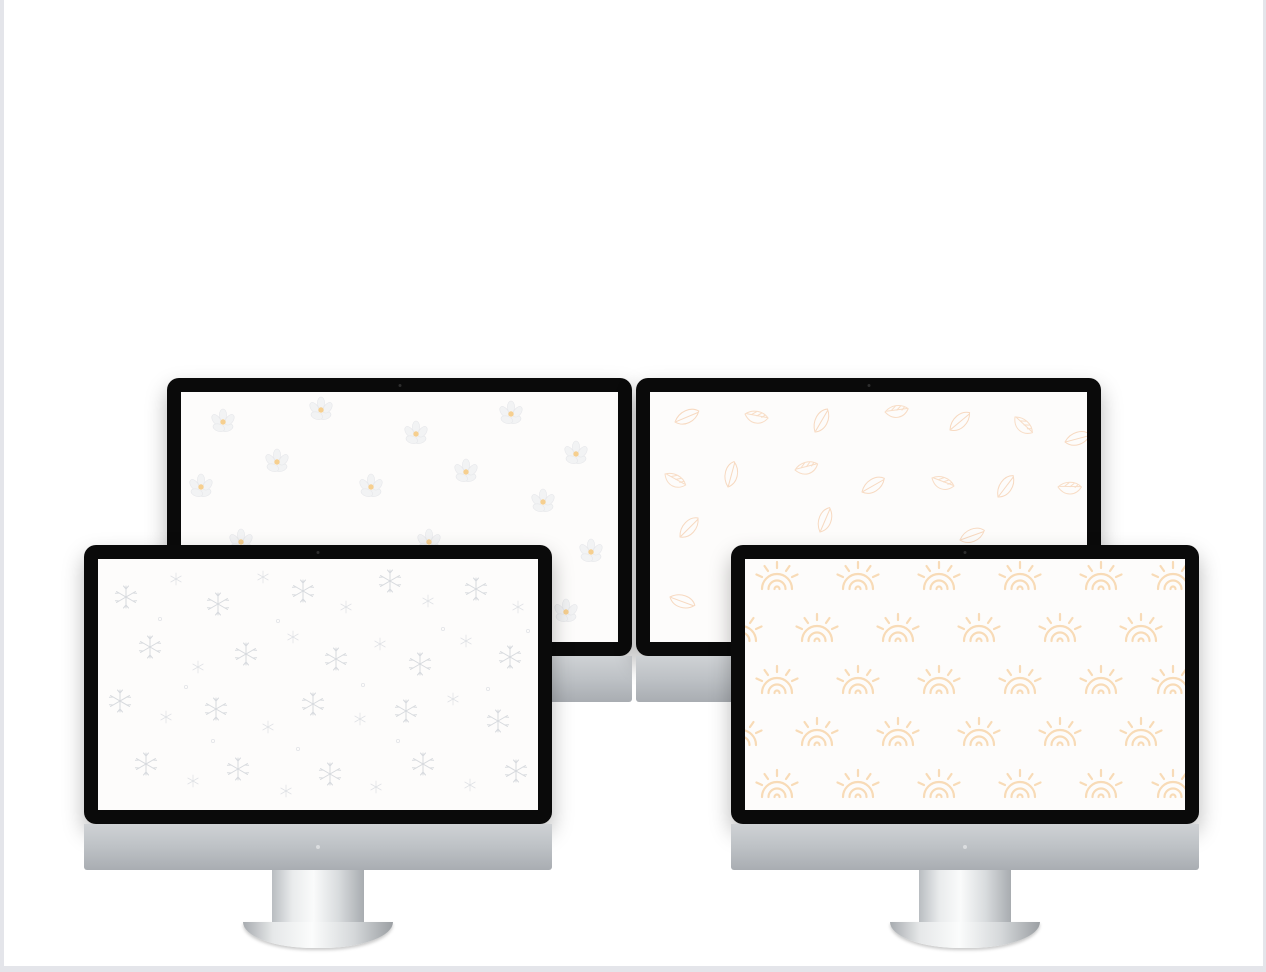 The width and height of the screenshot is (1266, 972). Describe the element at coordinates (965, 896) in the screenshot. I see `monitor-neck-summer` at that location.